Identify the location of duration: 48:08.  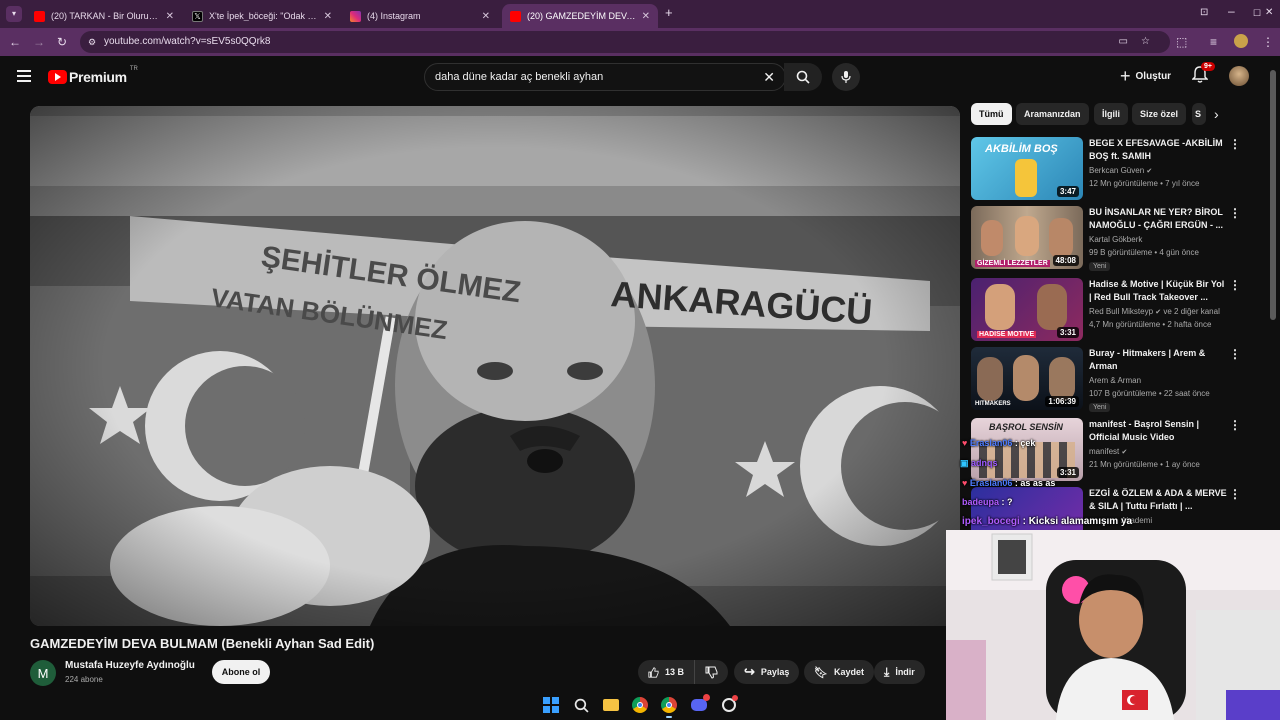
(1065, 260).